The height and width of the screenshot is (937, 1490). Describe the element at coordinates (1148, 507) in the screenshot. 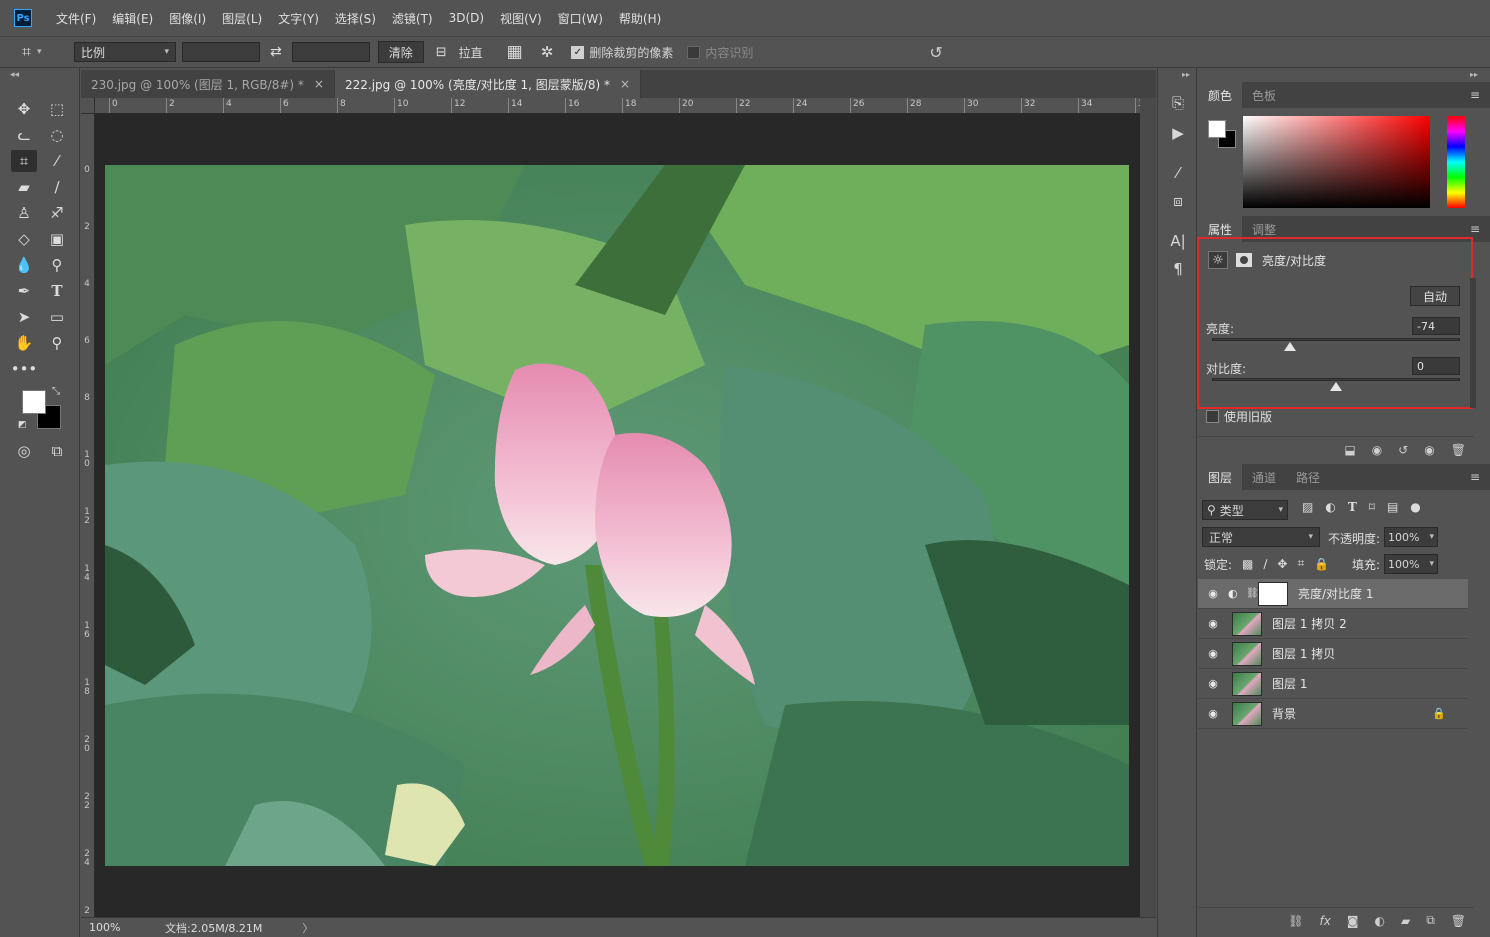

I see `vertical-scrollbar` at that location.